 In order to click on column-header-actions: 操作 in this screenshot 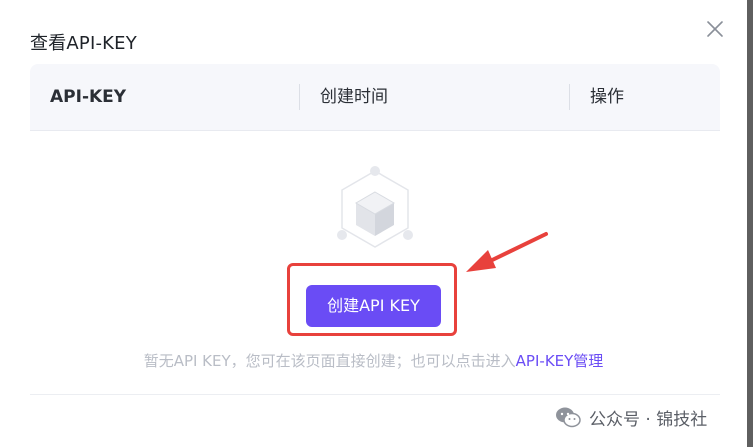, I will do `click(607, 97)`.